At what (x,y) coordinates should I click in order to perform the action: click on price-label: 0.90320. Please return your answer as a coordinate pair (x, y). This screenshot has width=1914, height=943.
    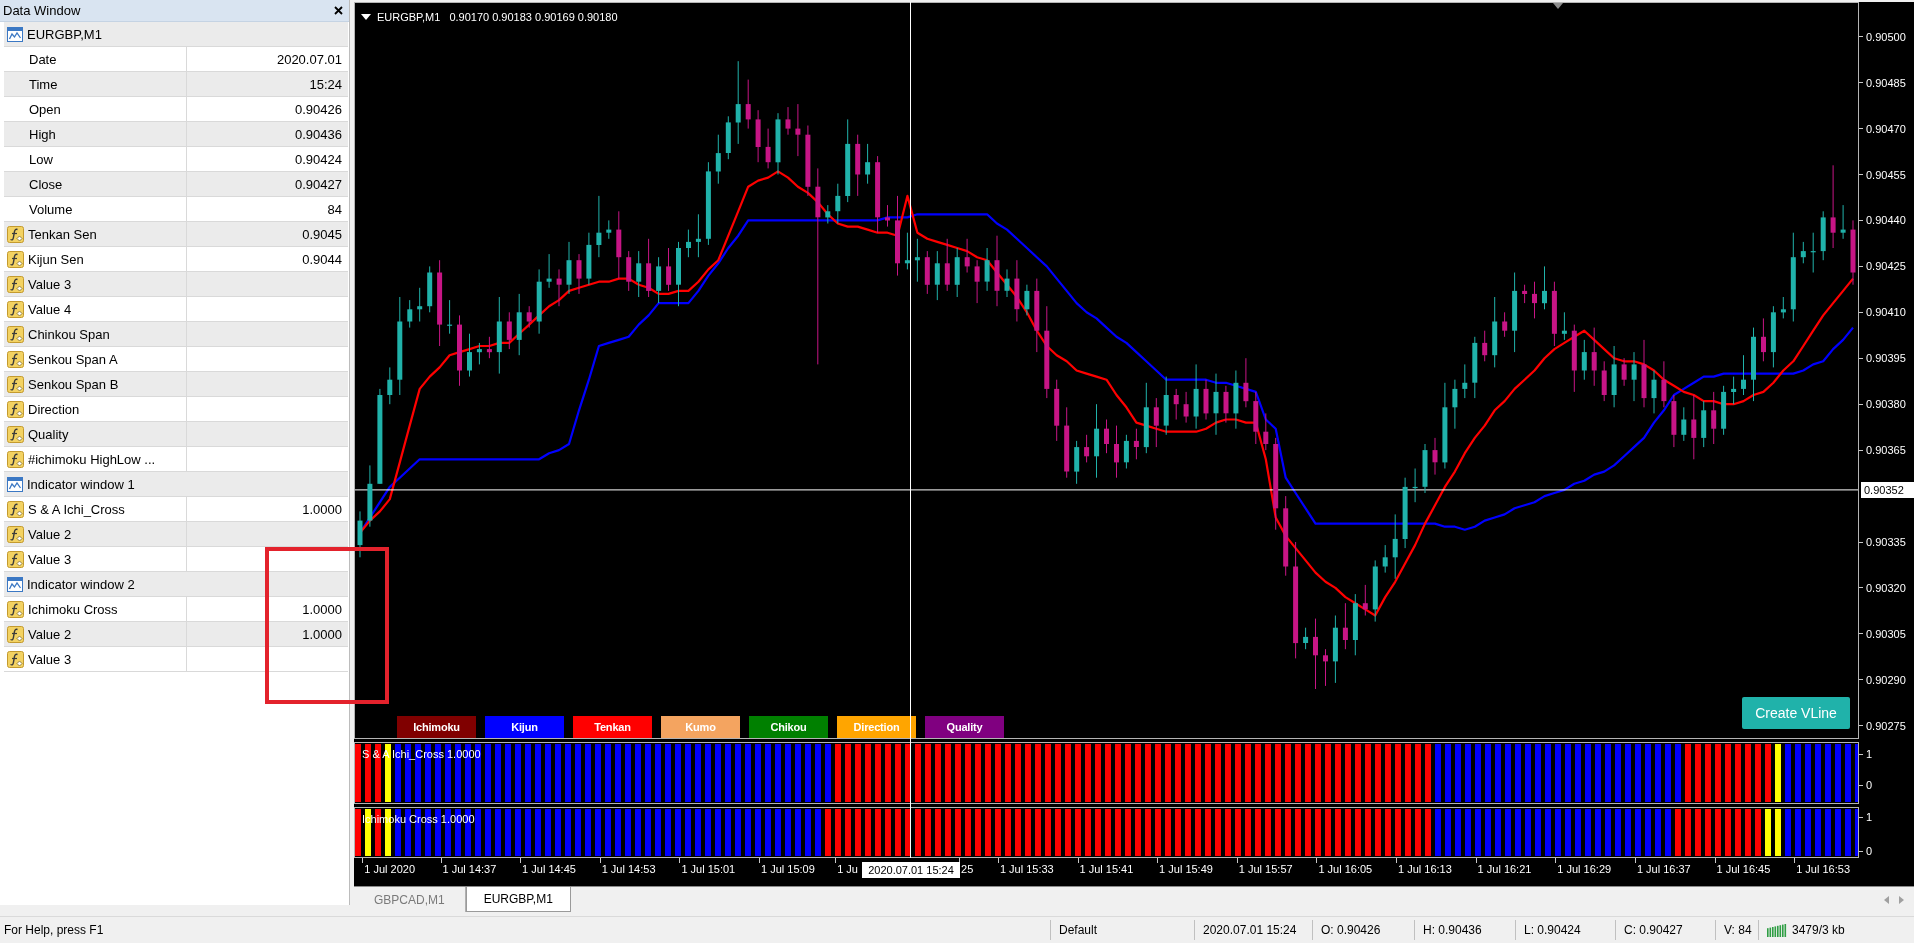
    Looking at the image, I should click on (1886, 587).